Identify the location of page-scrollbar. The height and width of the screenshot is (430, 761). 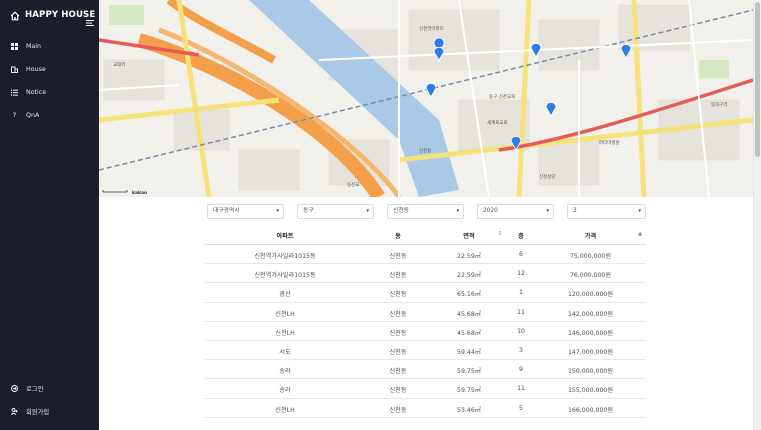
(757, 215).